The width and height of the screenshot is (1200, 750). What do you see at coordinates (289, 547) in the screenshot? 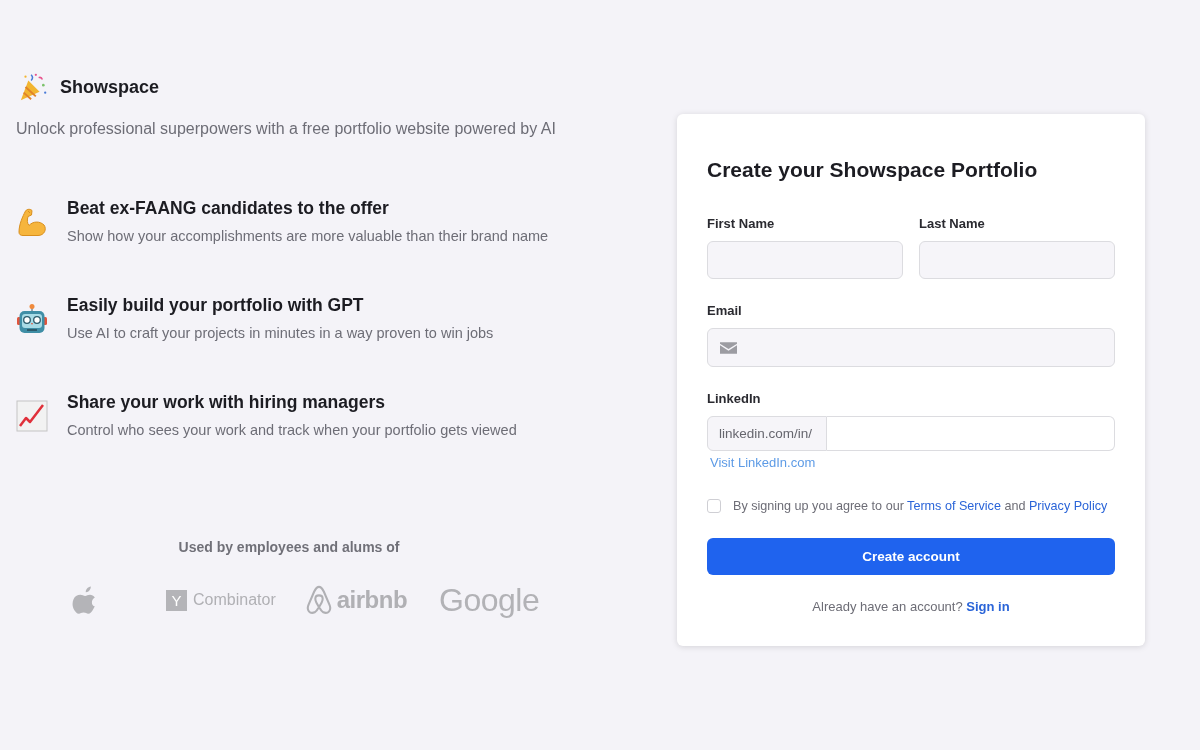
I see `social-proof-heading: Used by employees and alums of` at bounding box center [289, 547].